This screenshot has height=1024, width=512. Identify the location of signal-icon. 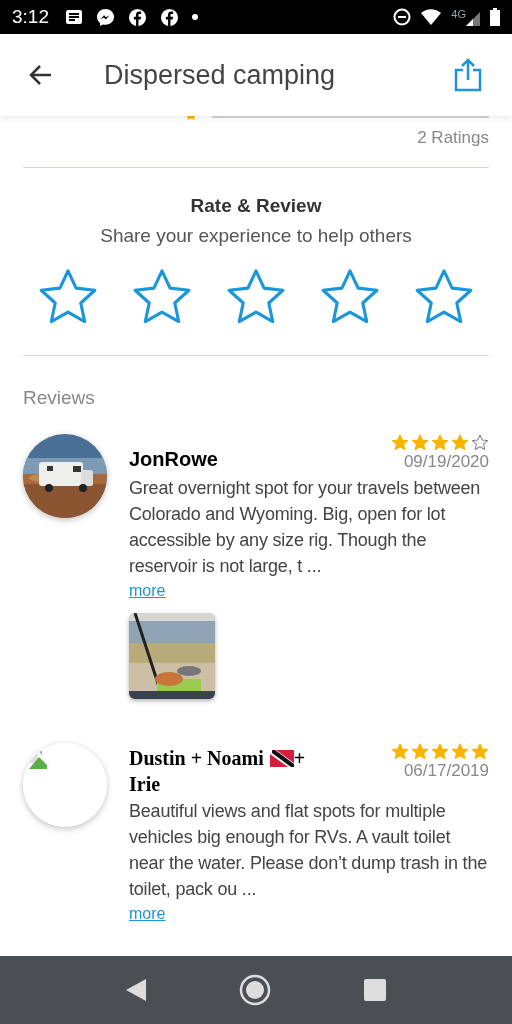
(473, 18).